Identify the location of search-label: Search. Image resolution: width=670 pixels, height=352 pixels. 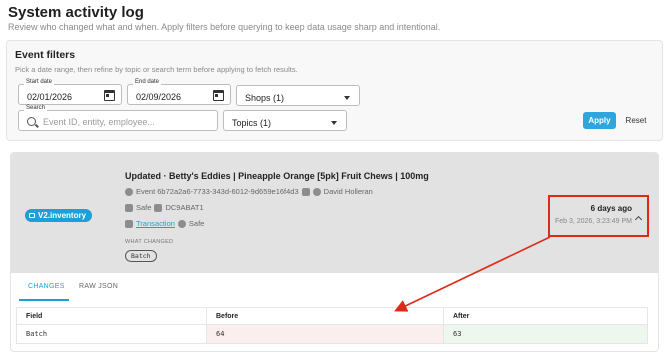
(36, 108).